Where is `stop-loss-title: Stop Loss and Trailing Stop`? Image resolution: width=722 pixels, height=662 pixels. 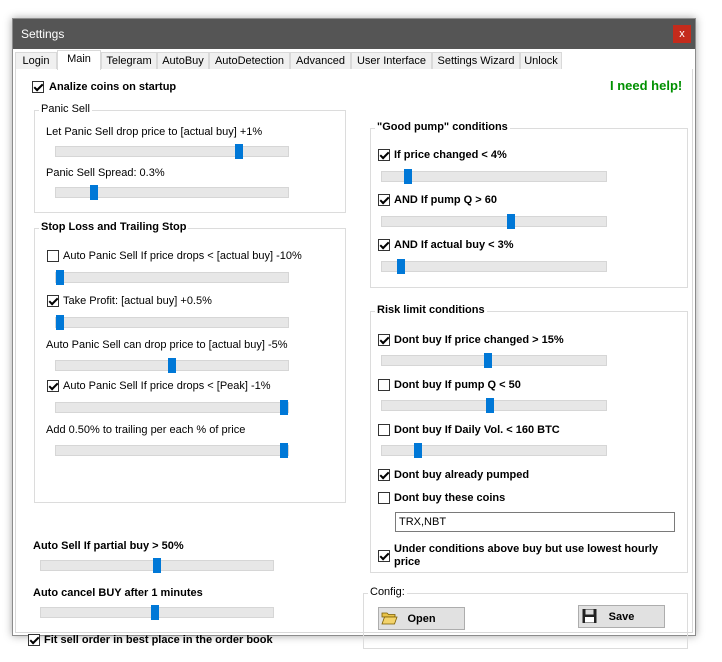 stop-loss-title: Stop Loss and Trailing Stop is located at coordinates (114, 227).